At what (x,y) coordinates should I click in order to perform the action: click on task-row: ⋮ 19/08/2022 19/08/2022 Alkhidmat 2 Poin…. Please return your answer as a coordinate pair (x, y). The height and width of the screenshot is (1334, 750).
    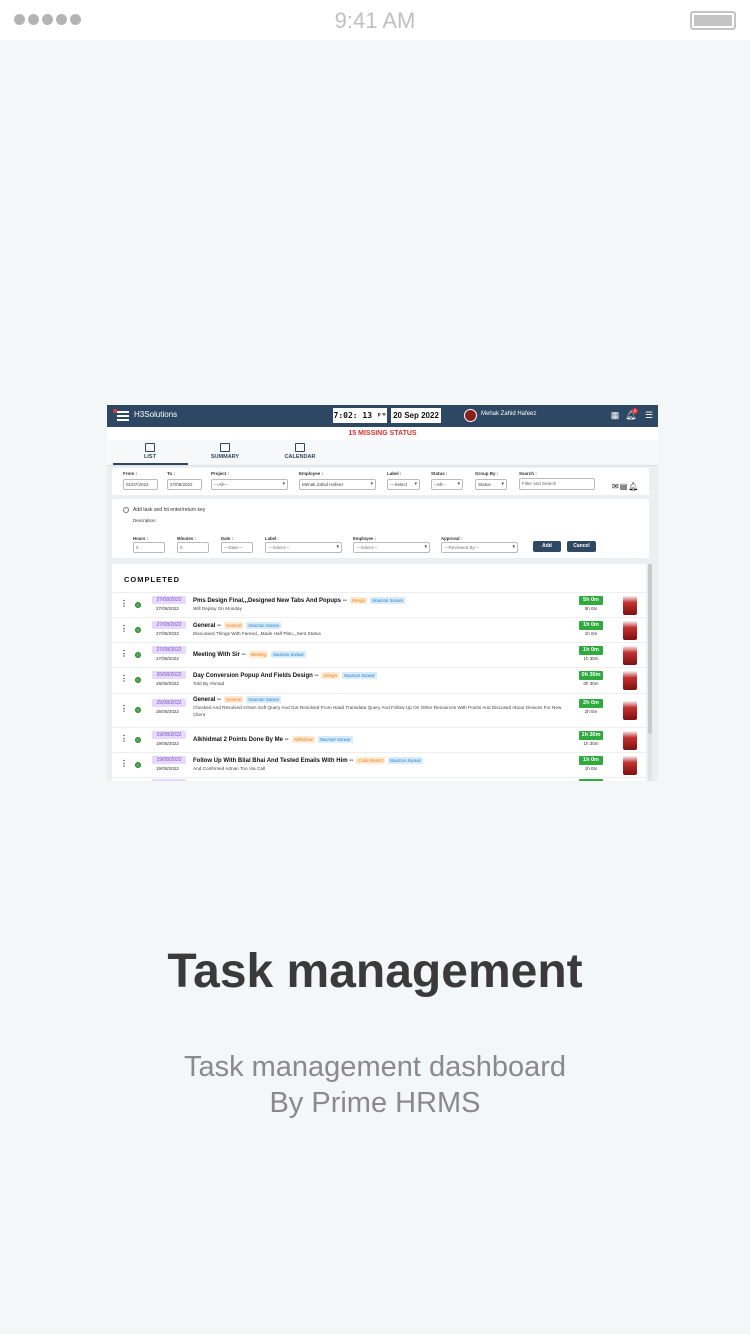
    Looking at the image, I should click on (379, 739).